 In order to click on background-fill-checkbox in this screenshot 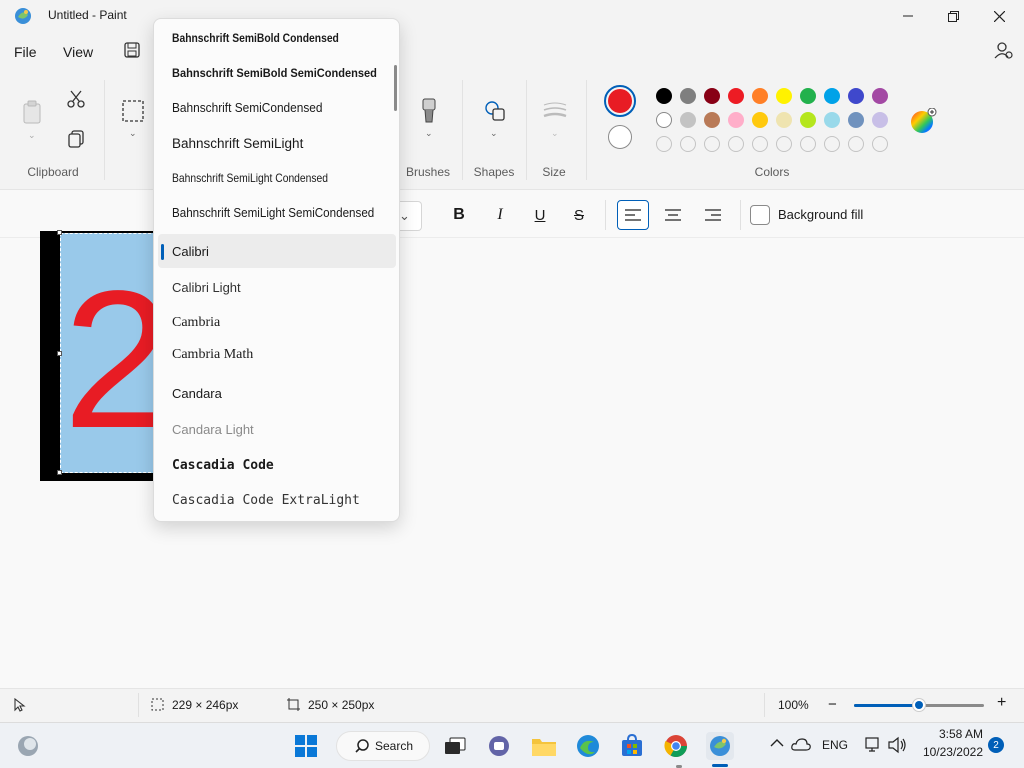, I will do `click(760, 215)`.